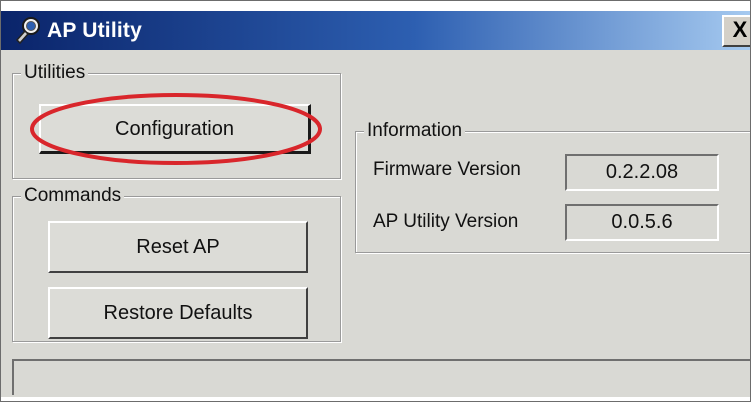 The width and height of the screenshot is (751, 402). What do you see at coordinates (178, 247) in the screenshot?
I see `reset-ap-button: Reset AP` at bounding box center [178, 247].